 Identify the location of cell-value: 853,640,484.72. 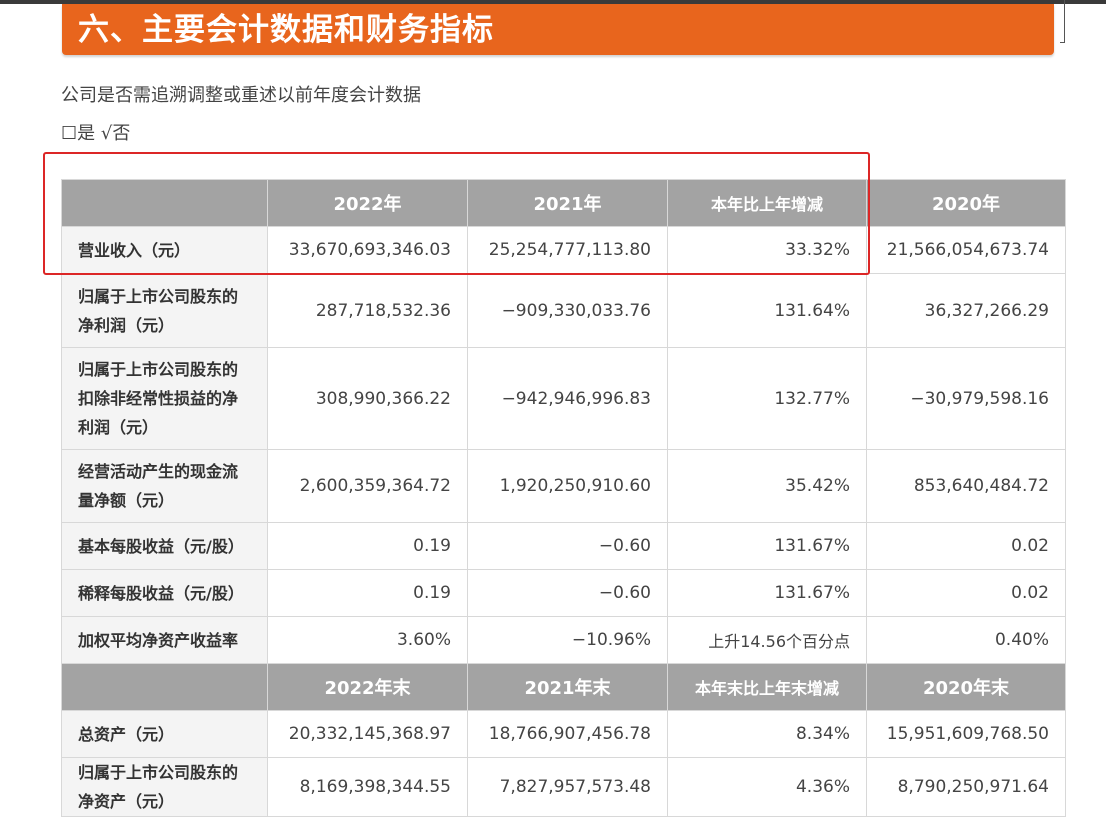
(966, 486).